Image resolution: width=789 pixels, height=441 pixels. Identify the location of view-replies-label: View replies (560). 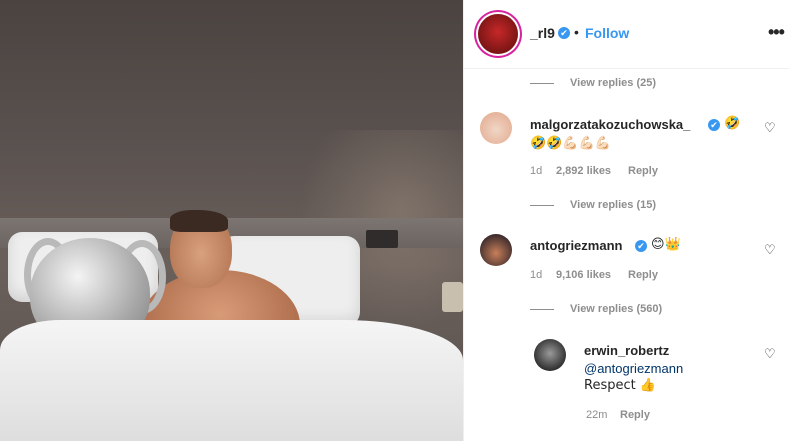
(616, 309).